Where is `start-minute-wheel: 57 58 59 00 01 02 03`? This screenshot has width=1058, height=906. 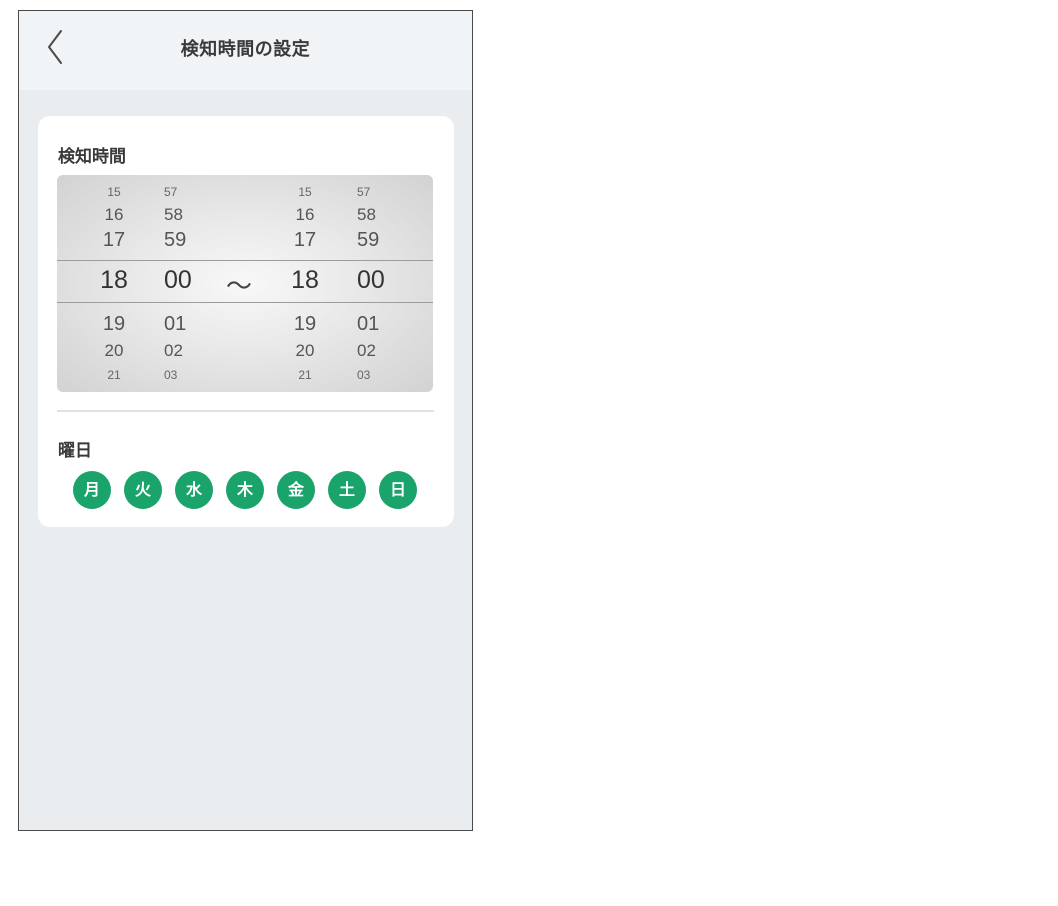 start-minute-wheel: 57 58 59 00 01 02 03 is located at coordinates (188, 283).